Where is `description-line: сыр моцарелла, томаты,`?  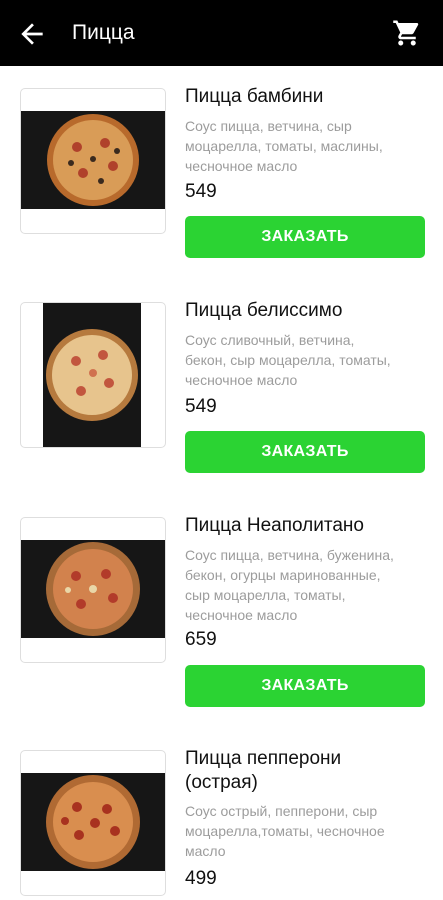 description-line: сыр моцарелла, томаты, is located at coordinates (265, 595).